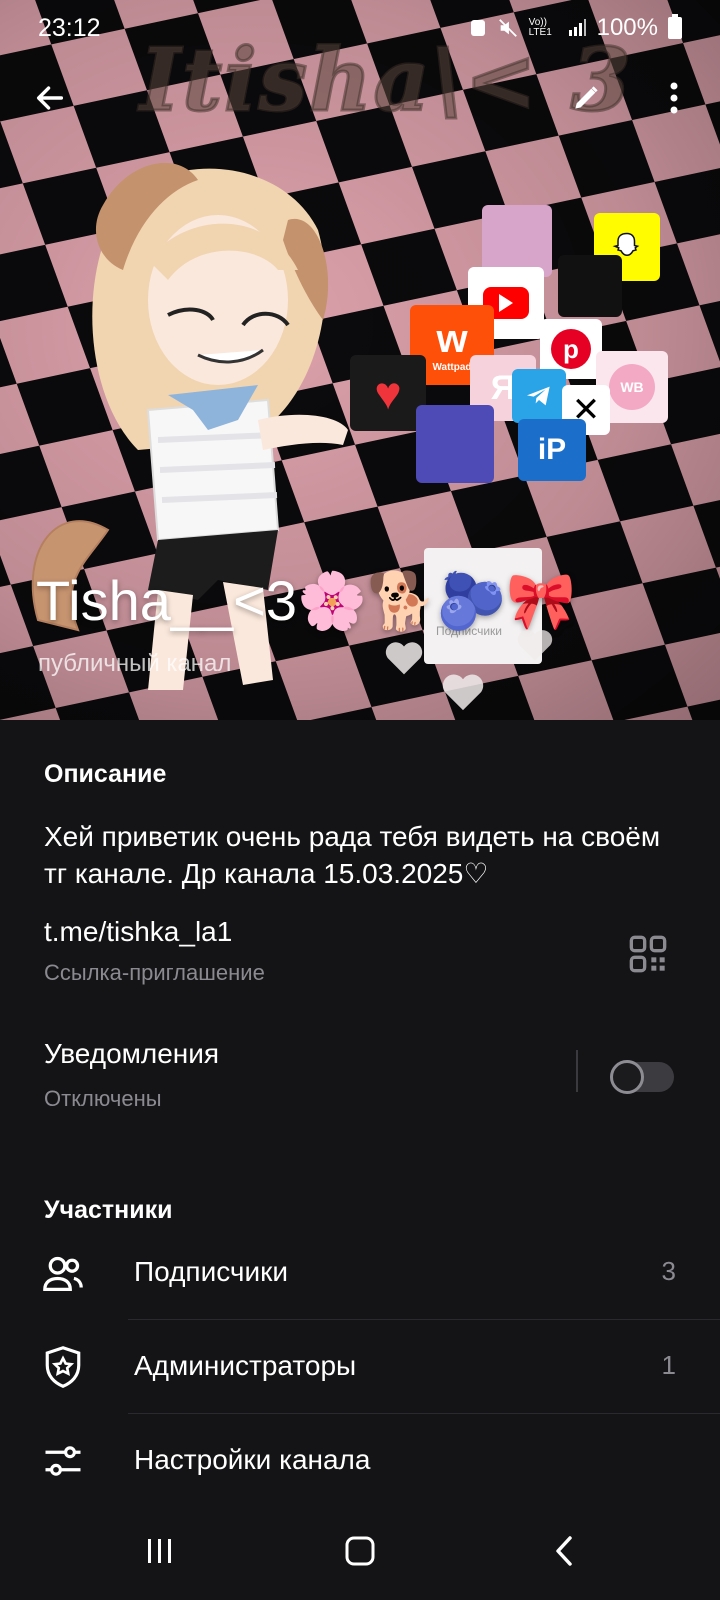  What do you see at coordinates (388, 393) in the screenshot?
I see `likee-icon: ♥` at bounding box center [388, 393].